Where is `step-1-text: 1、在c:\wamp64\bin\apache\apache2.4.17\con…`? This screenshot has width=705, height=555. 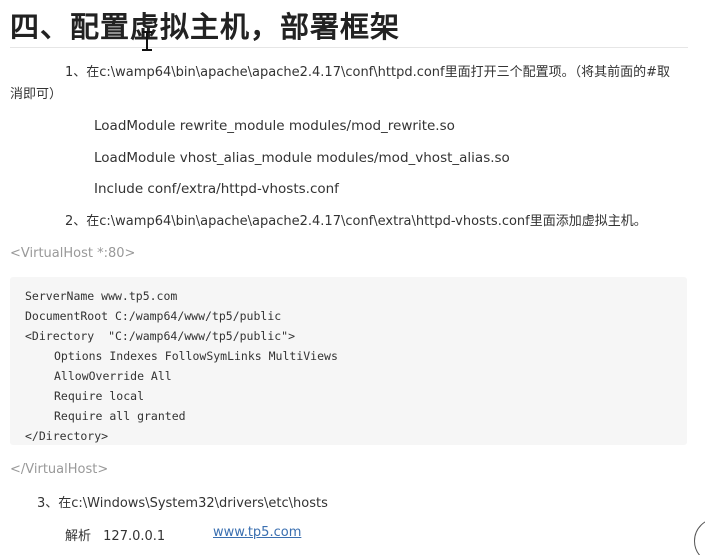
step-1-text: 1、在c:\wamp64\bin\apache\apache2.4.17\con… is located at coordinates (340, 83).